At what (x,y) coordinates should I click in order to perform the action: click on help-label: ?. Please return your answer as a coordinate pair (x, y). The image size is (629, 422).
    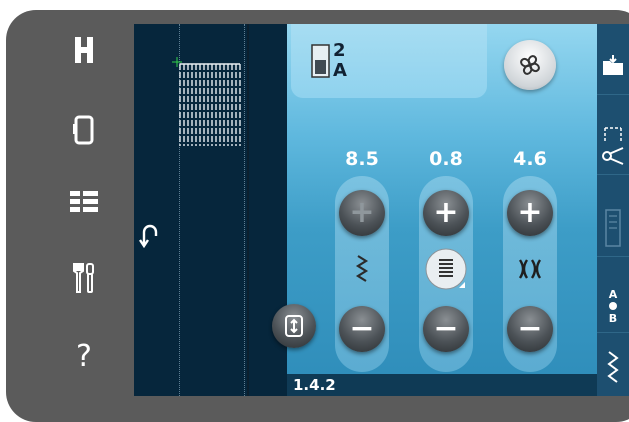
    Looking at the image, I should click on (84, 356).